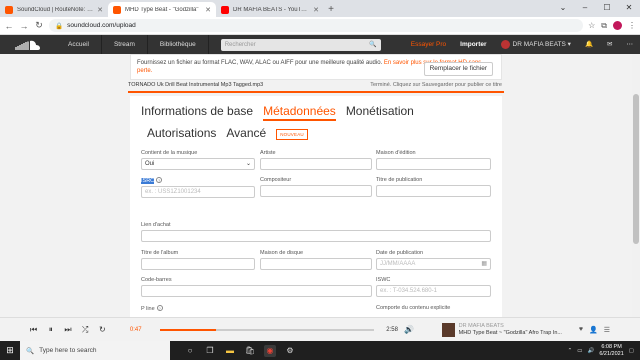 The height and width of the screenshot is (360, 640). I want to click on playback-progress, so click(267, 329).